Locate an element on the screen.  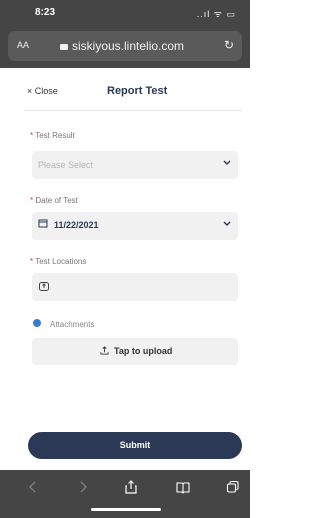
header-divider is located at coordinates (133, 110).